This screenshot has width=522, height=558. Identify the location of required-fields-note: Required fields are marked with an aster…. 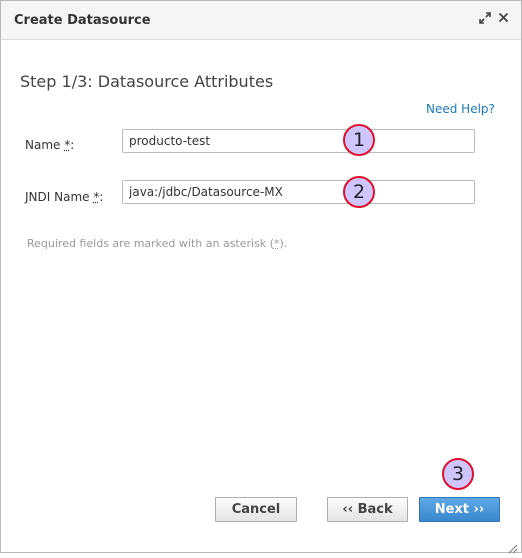
(157, 243).